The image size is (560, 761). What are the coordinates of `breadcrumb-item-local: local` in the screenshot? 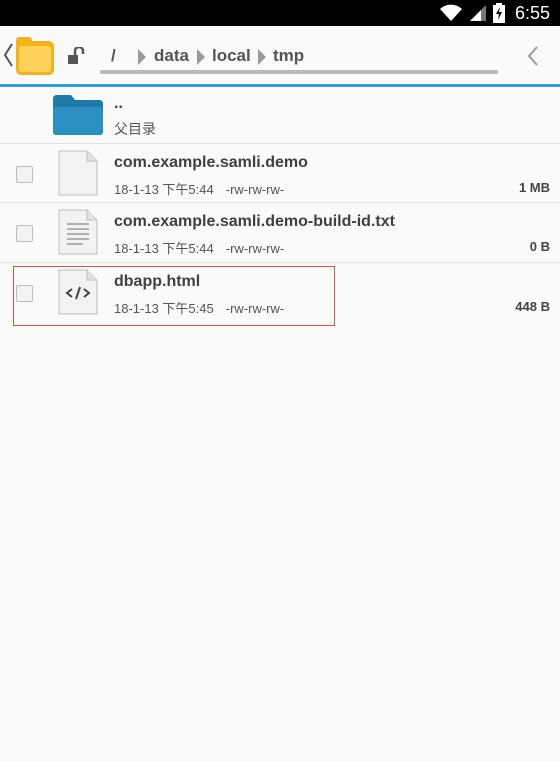 It's located at (231, 56).